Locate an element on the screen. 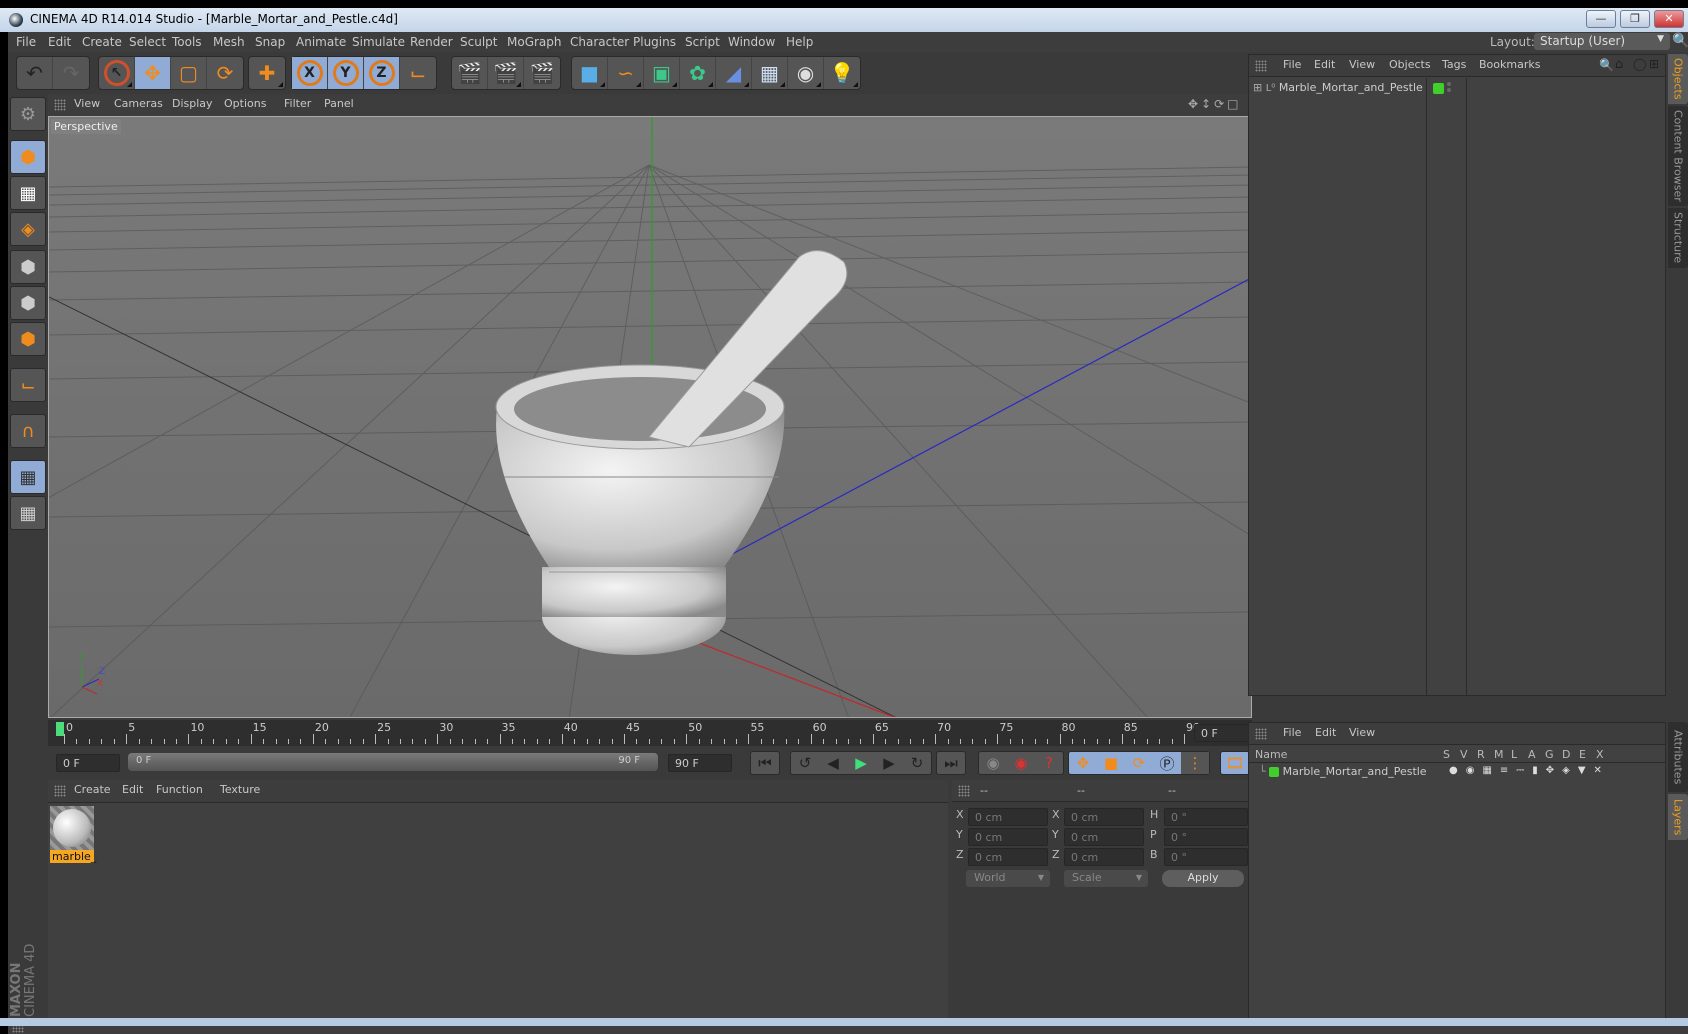 This screenshot has height=1034, width=1688. editor-visibility-dot is located at coordinates (1449, 84).